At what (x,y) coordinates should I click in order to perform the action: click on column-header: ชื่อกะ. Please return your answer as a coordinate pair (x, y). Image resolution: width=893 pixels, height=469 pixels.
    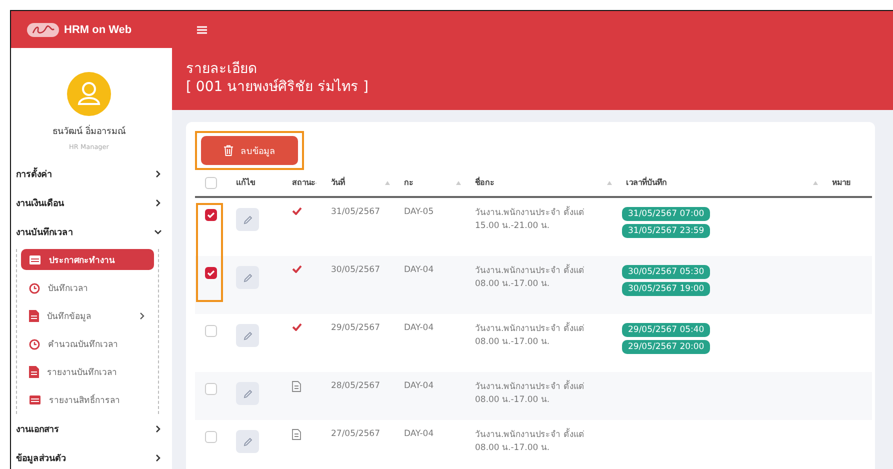
    Looking at the image, I should click on (484, 182).